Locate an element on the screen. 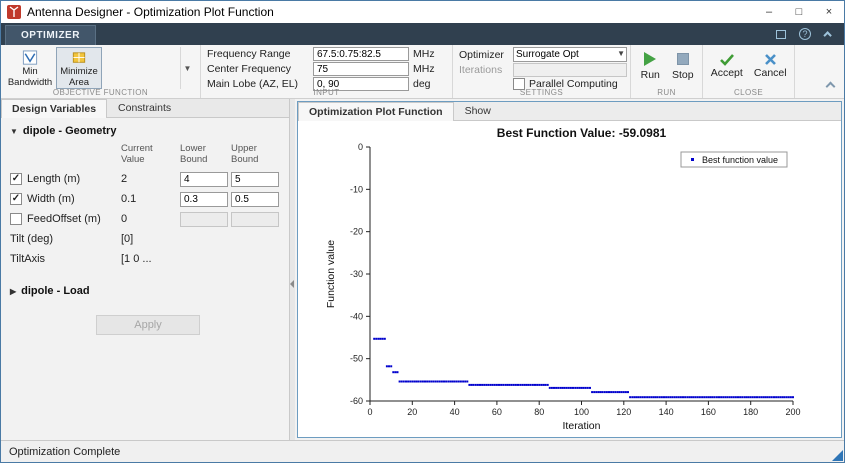 The height and width of the screenshot is (463, 845). variable-label: FeedOffset (m) is located at coordinates (64, 219).